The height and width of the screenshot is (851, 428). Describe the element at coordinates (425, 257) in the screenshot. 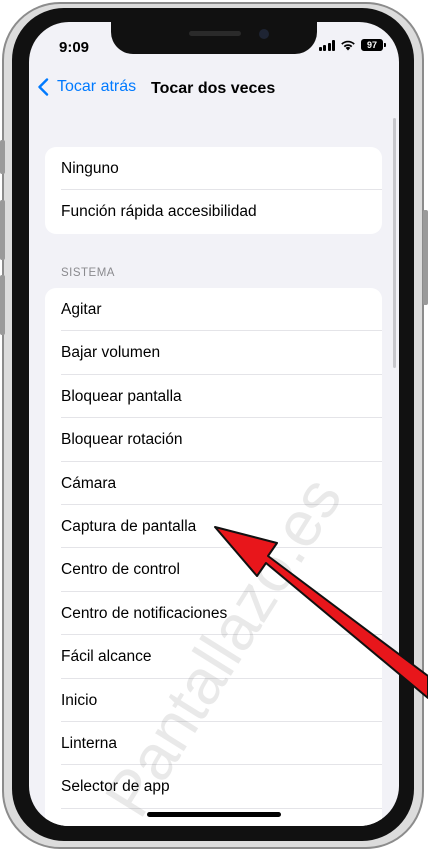

I see `power-button` at that location.